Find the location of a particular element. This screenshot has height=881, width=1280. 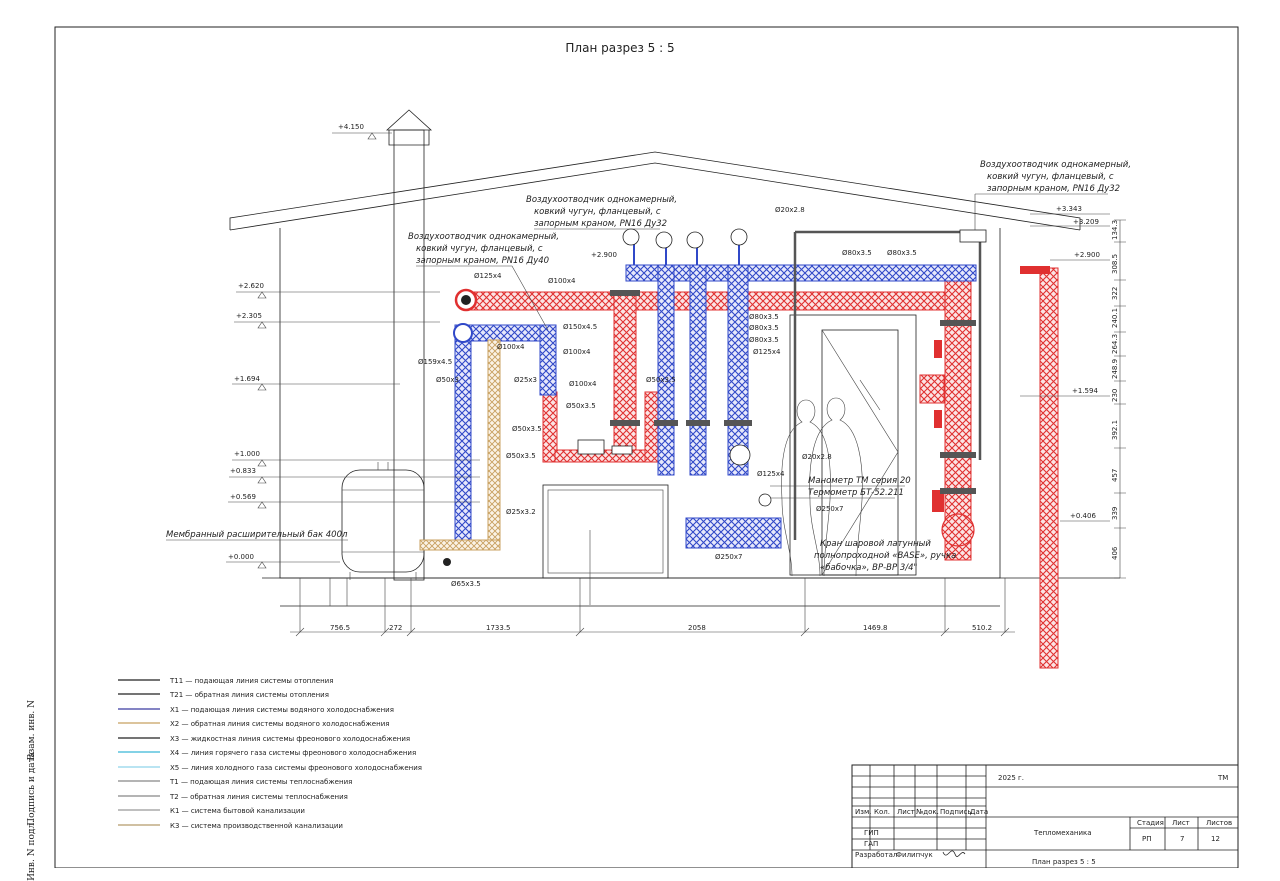

developer-name: Филипчук is located at coordinates (914, 855).